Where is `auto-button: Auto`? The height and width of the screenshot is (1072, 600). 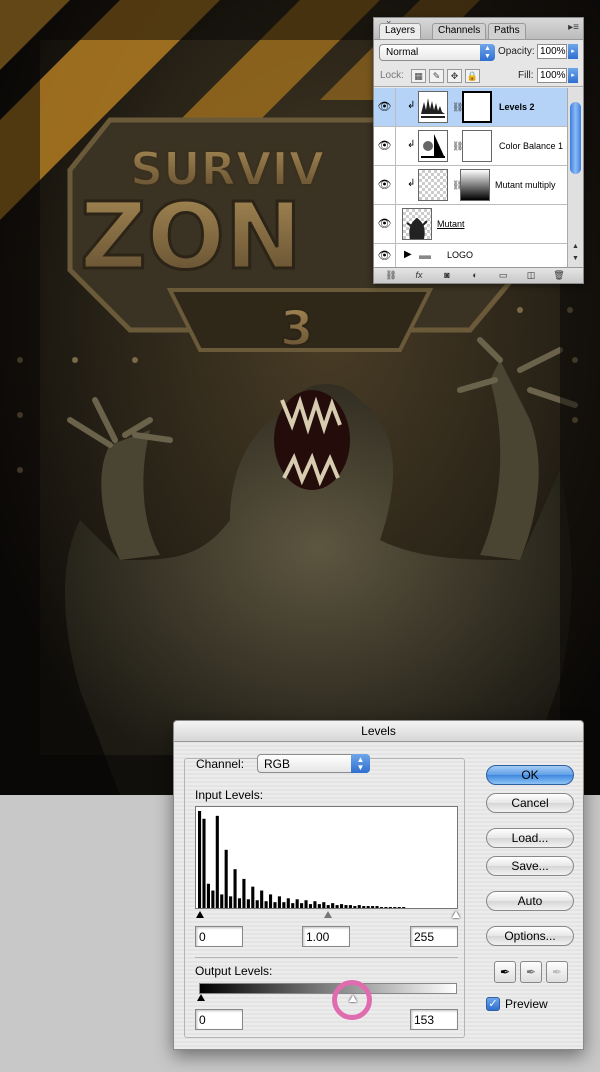 auto-button: Auto is located at coordinates (530, 901).